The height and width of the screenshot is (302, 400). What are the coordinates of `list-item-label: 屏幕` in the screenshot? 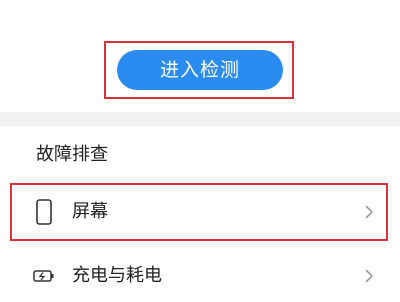 It's located at (90, 211).